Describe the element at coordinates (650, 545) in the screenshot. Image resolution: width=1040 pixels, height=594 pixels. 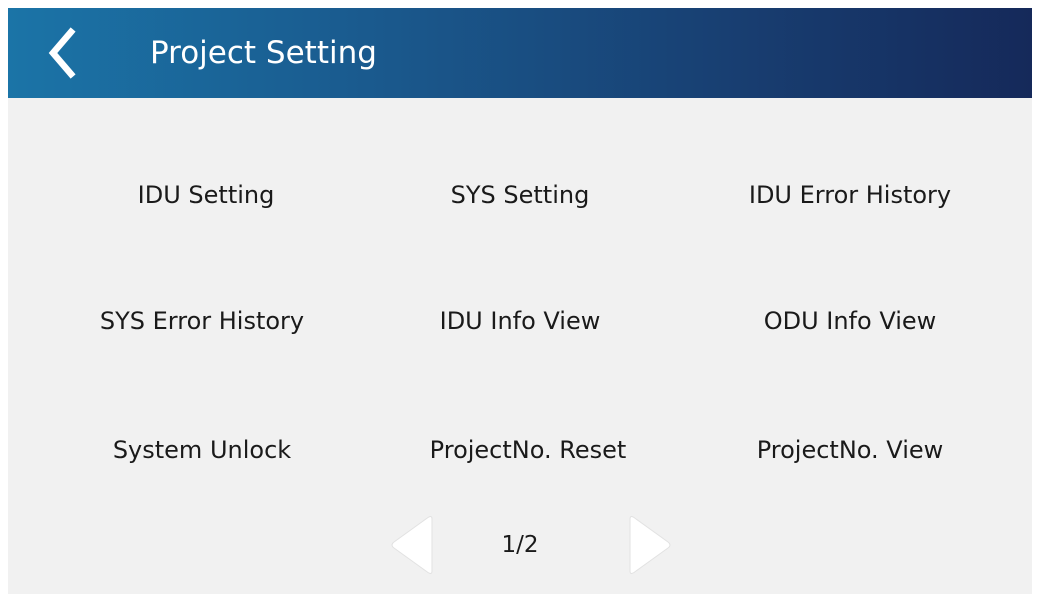
I see `triangle-right-icon` at that location.